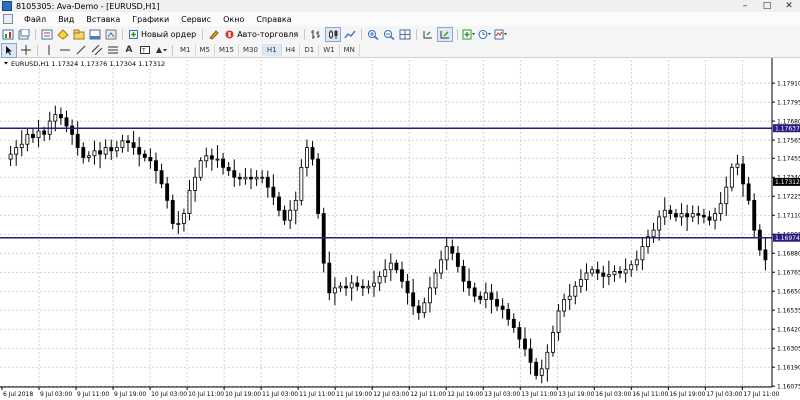  Describe the element at coordinates (26, 50) in the screenshot. I see `crosshair-icon` at that location.